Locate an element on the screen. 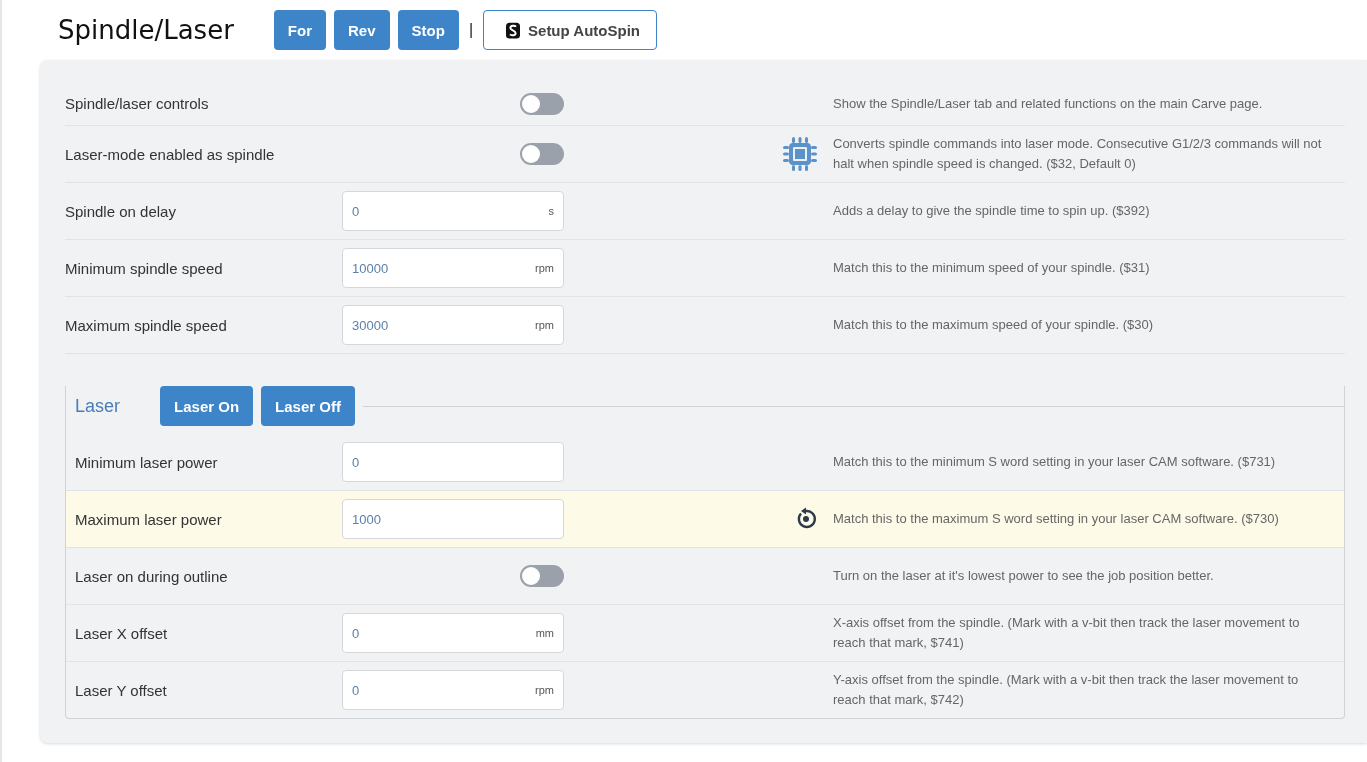  setting-description: Match this to the maximum speed of your spindle. ($30) is located at coordinates (993, 325).